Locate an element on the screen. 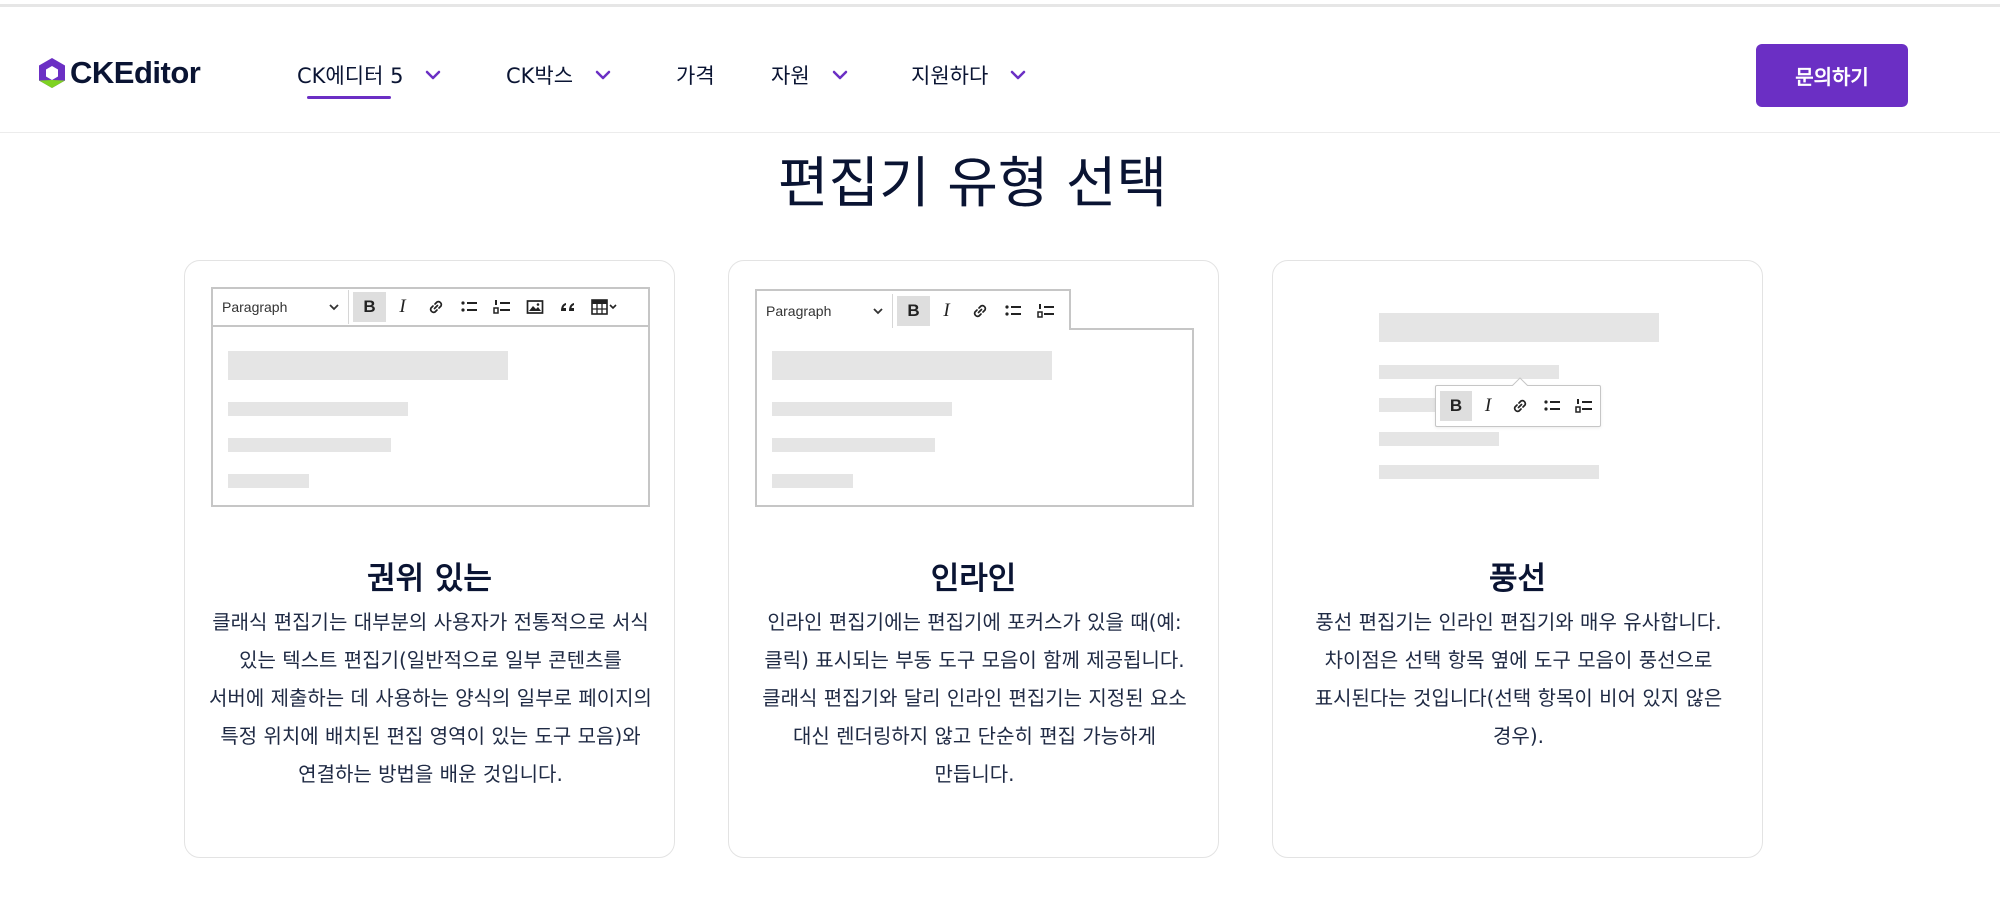  nav-ckbox: CK박스 is located at coordinates (559, 75).